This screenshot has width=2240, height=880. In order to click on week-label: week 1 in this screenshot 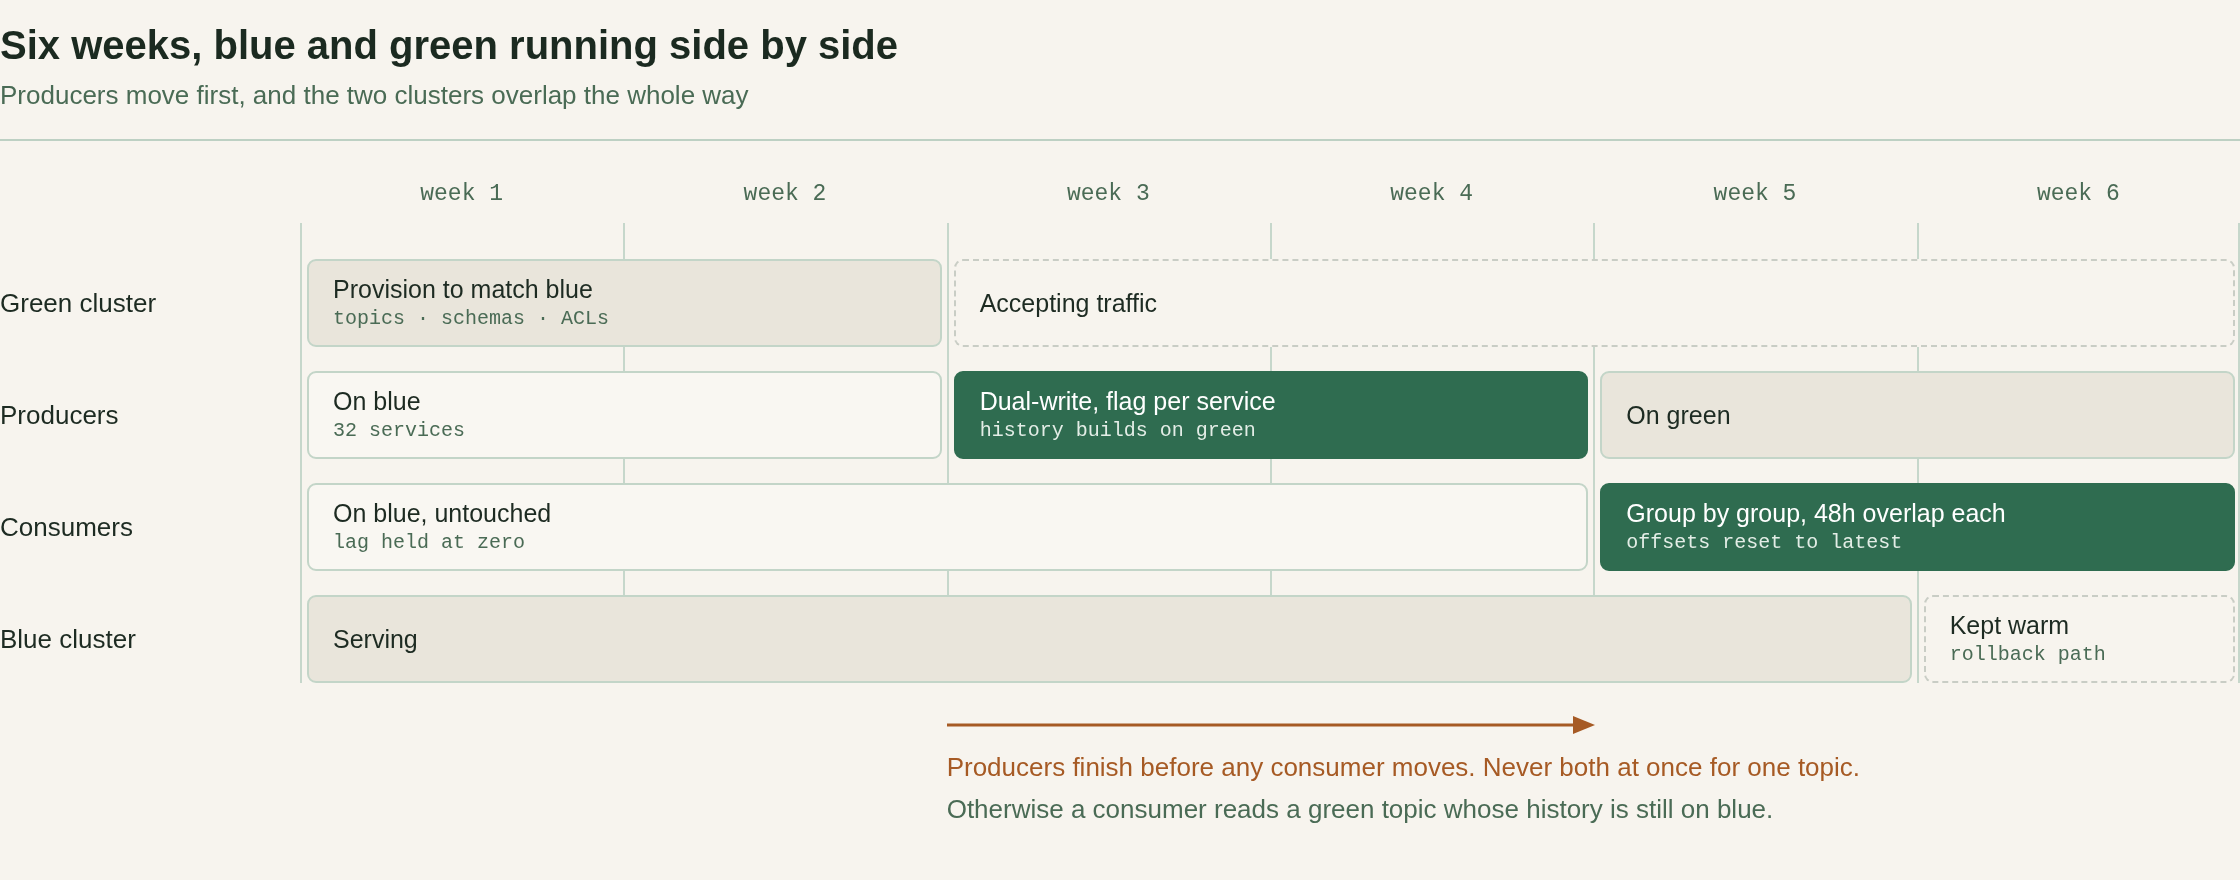, I will do `click(462, 195)`.